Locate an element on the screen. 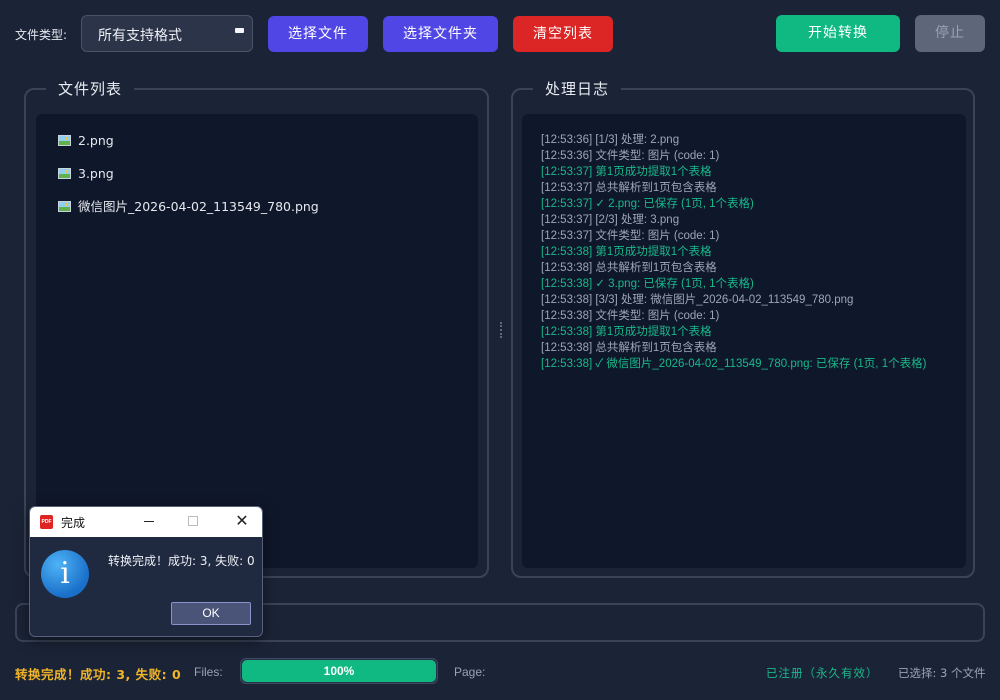 This screenshot has width=1000, height=700. progress-text: 100% is located at coordinates (339, 671).